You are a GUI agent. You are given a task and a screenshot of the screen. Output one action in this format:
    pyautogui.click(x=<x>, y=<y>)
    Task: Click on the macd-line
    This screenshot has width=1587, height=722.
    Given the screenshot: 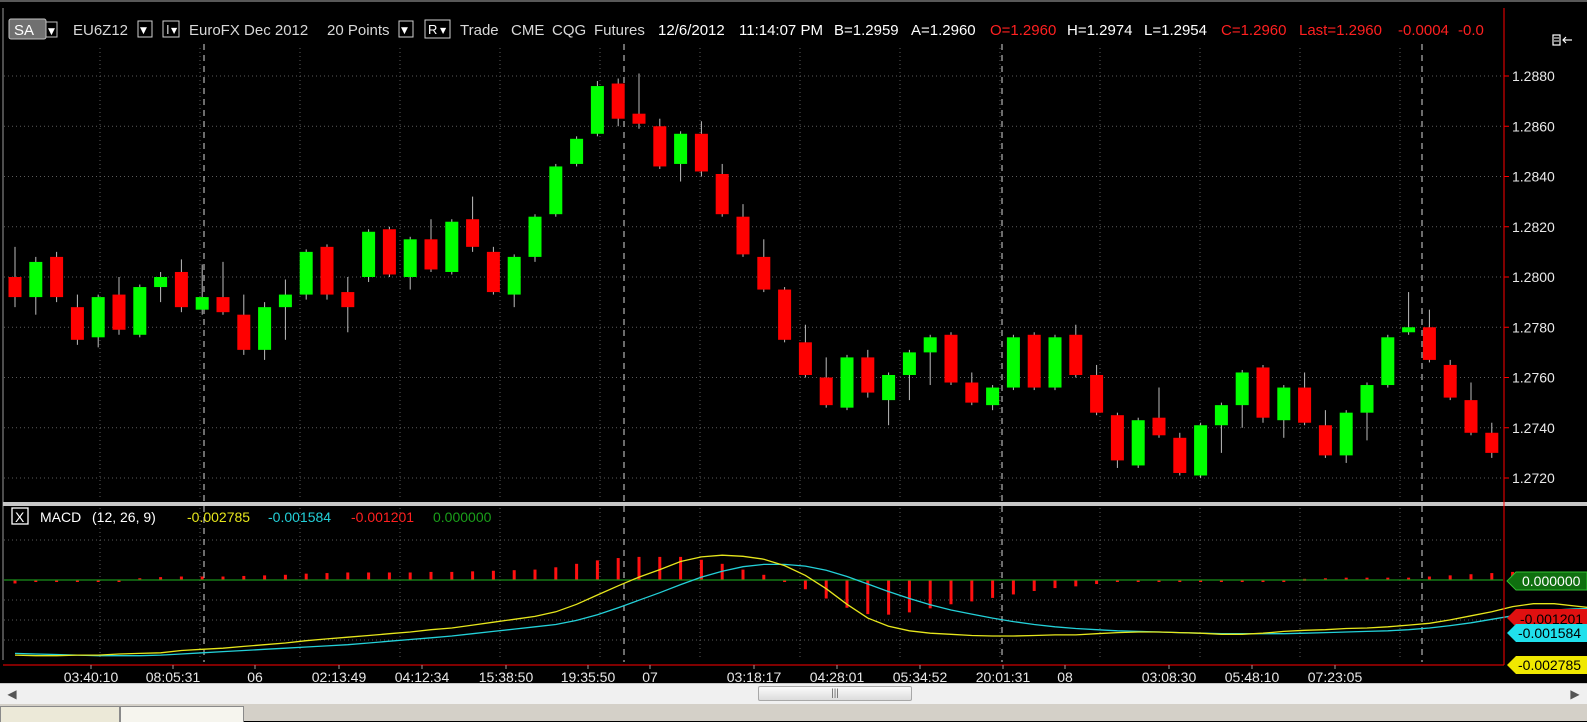 What is the action you would take?
    pyautogui.click(x=801, y=605)
    